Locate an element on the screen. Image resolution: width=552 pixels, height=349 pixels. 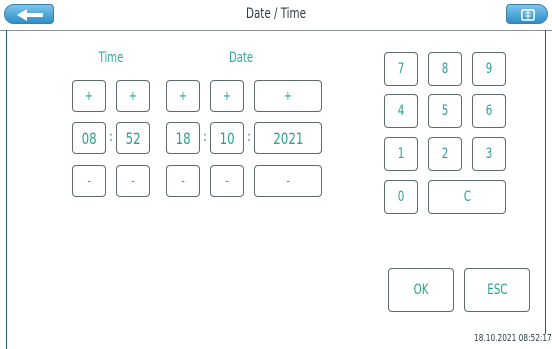
key-7-button: 7 is located at coordinates (401, 69).